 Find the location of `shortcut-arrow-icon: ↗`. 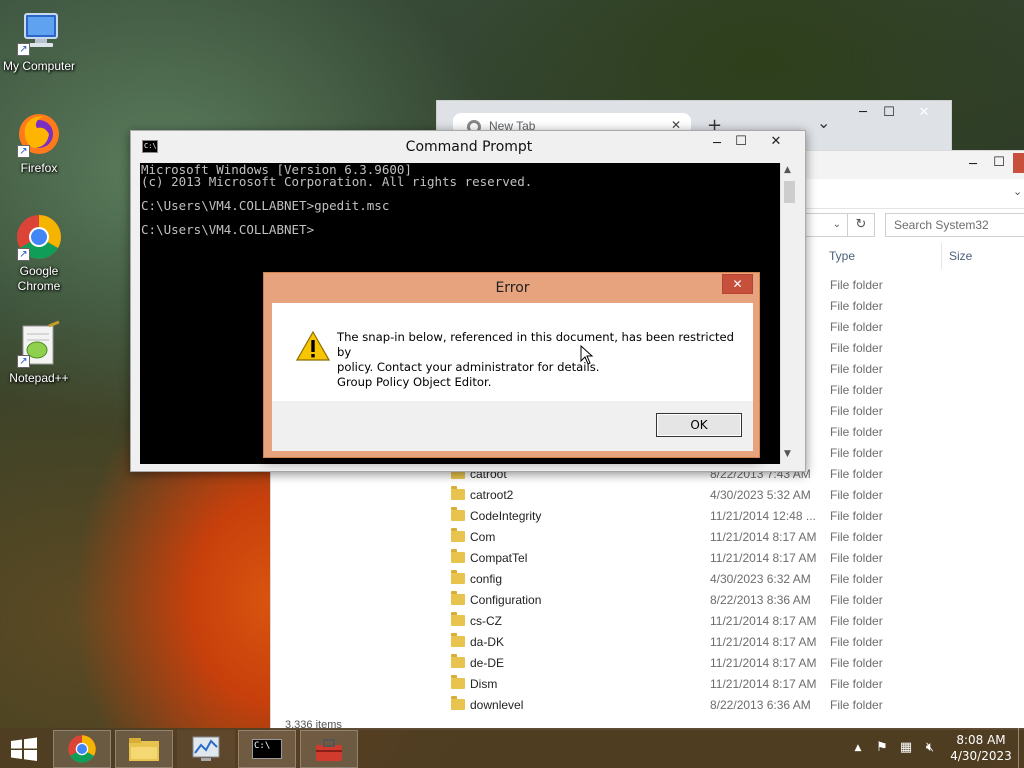

shortcut-arrow-icon: ↗ is located at coordinates (23, 361).